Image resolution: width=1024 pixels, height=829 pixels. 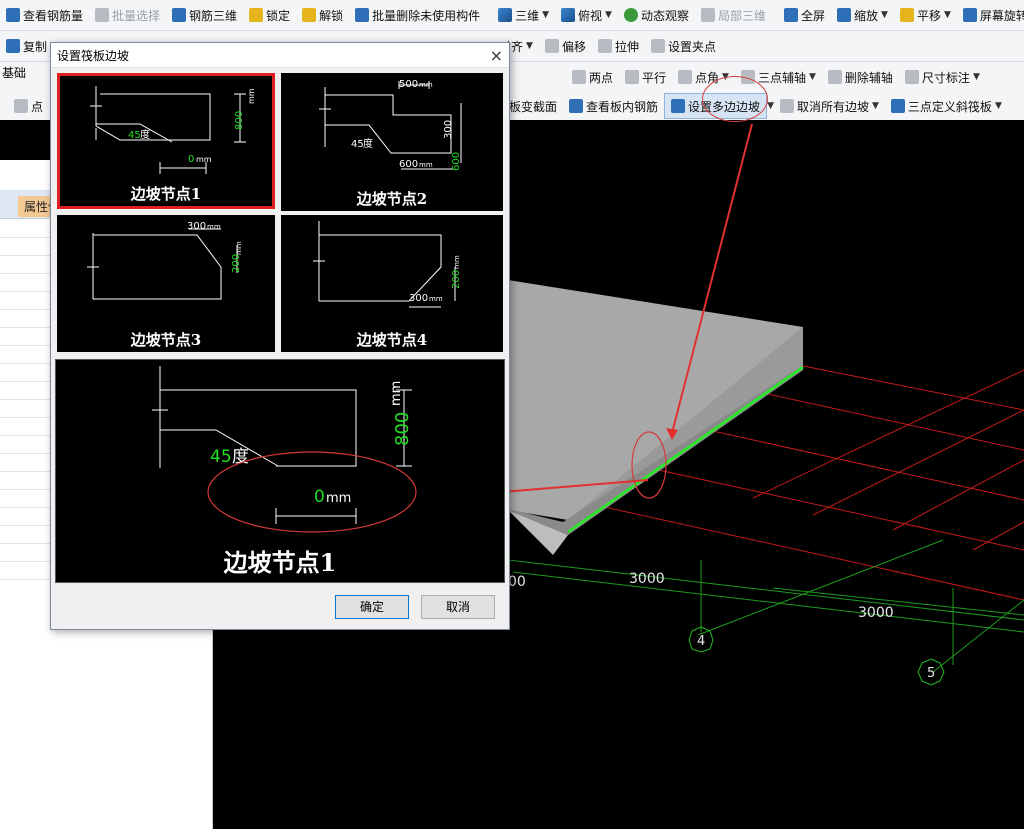 What do you see at coordinates (942, 77) in the screenshot?
I see `dimension-dropdown: 尺寸标注 ▼` at bounding box center [942, 77].